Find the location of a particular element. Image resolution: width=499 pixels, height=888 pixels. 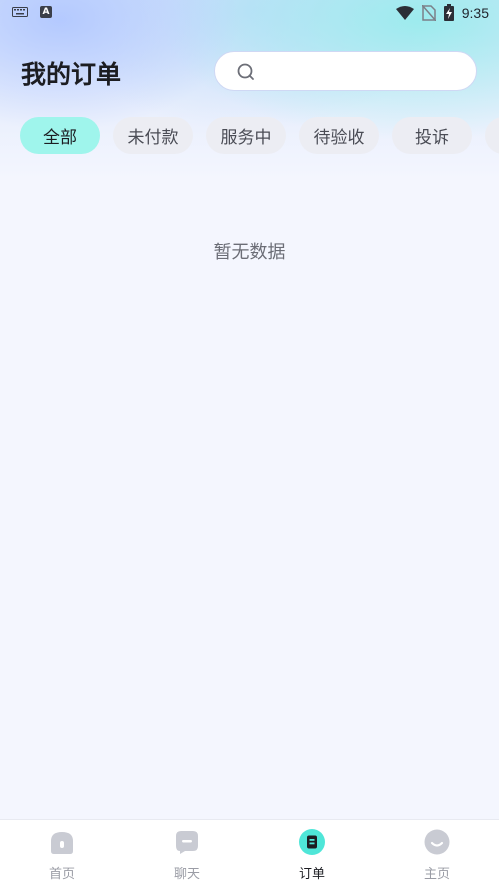

nav-item-home: 首页 is located at coordinates (62, 854).